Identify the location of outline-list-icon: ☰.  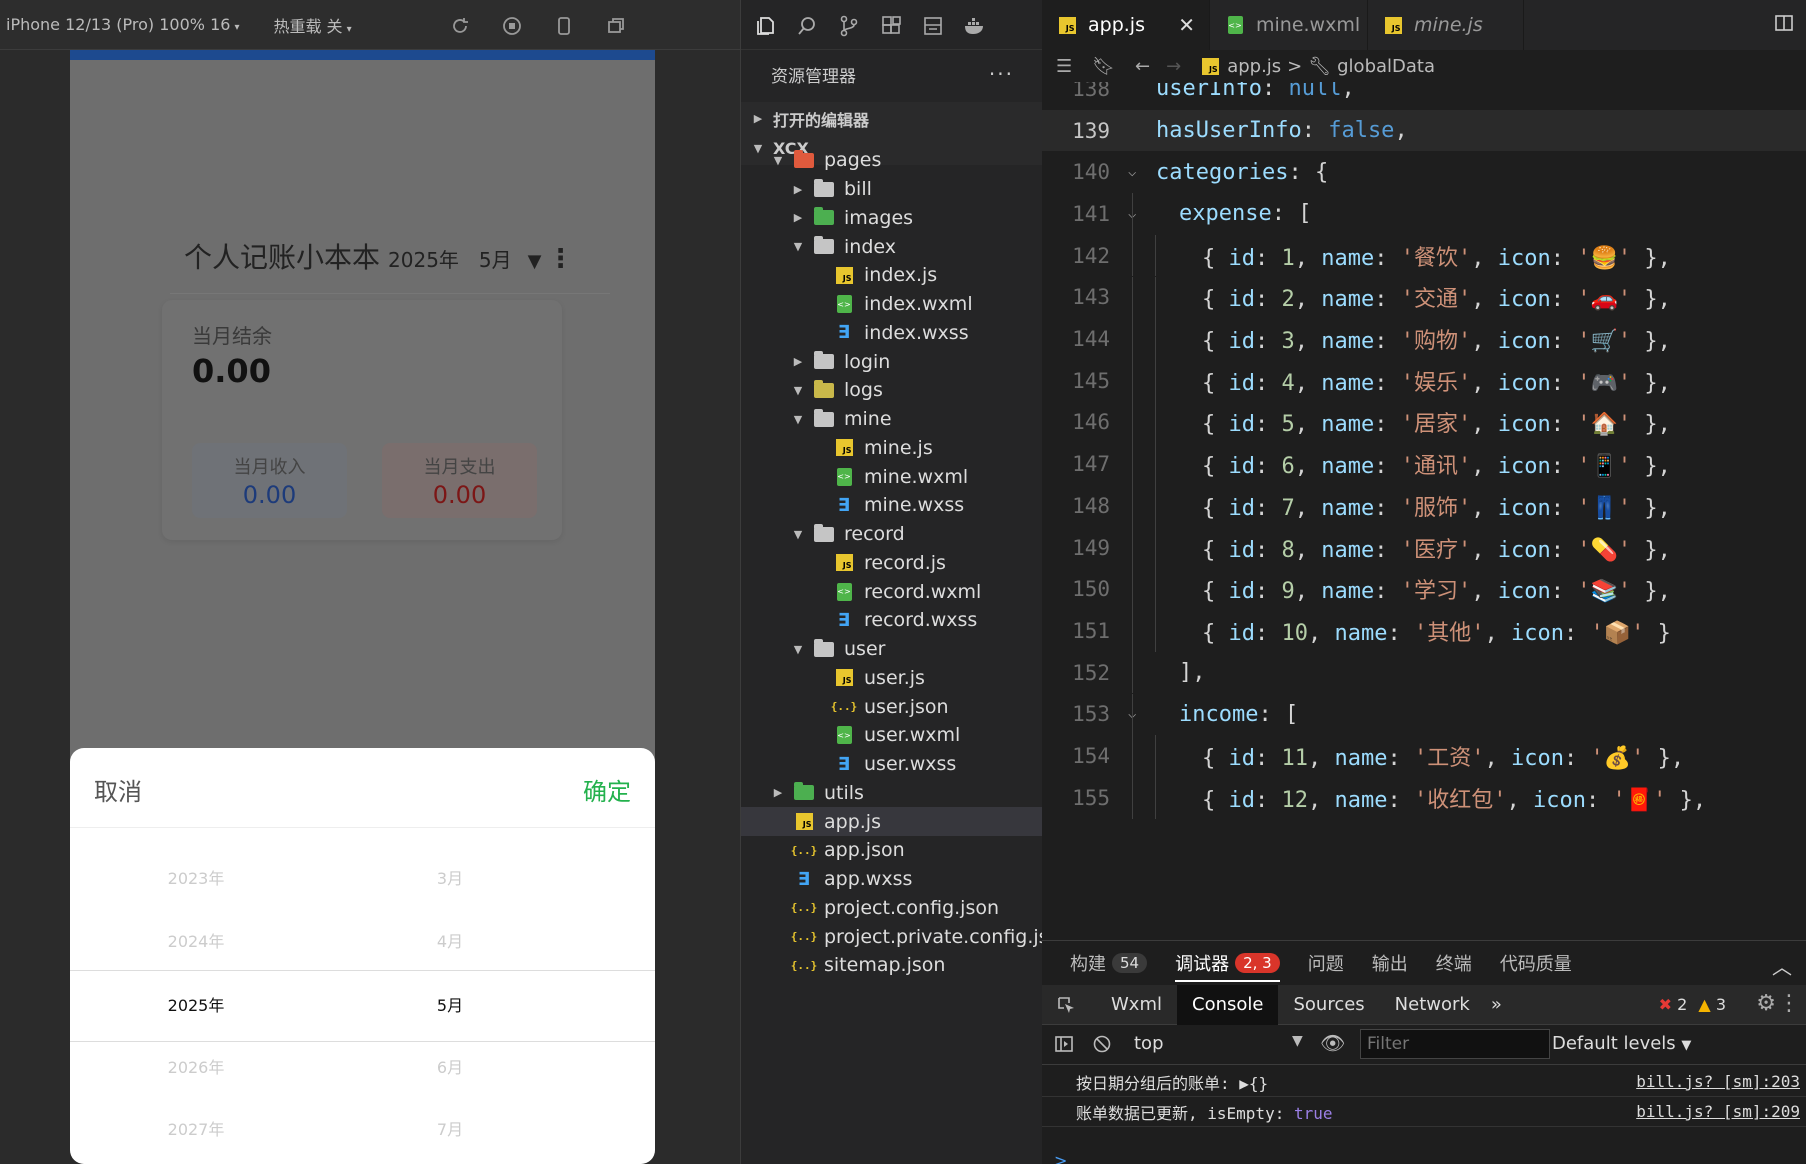
(1064, 66).